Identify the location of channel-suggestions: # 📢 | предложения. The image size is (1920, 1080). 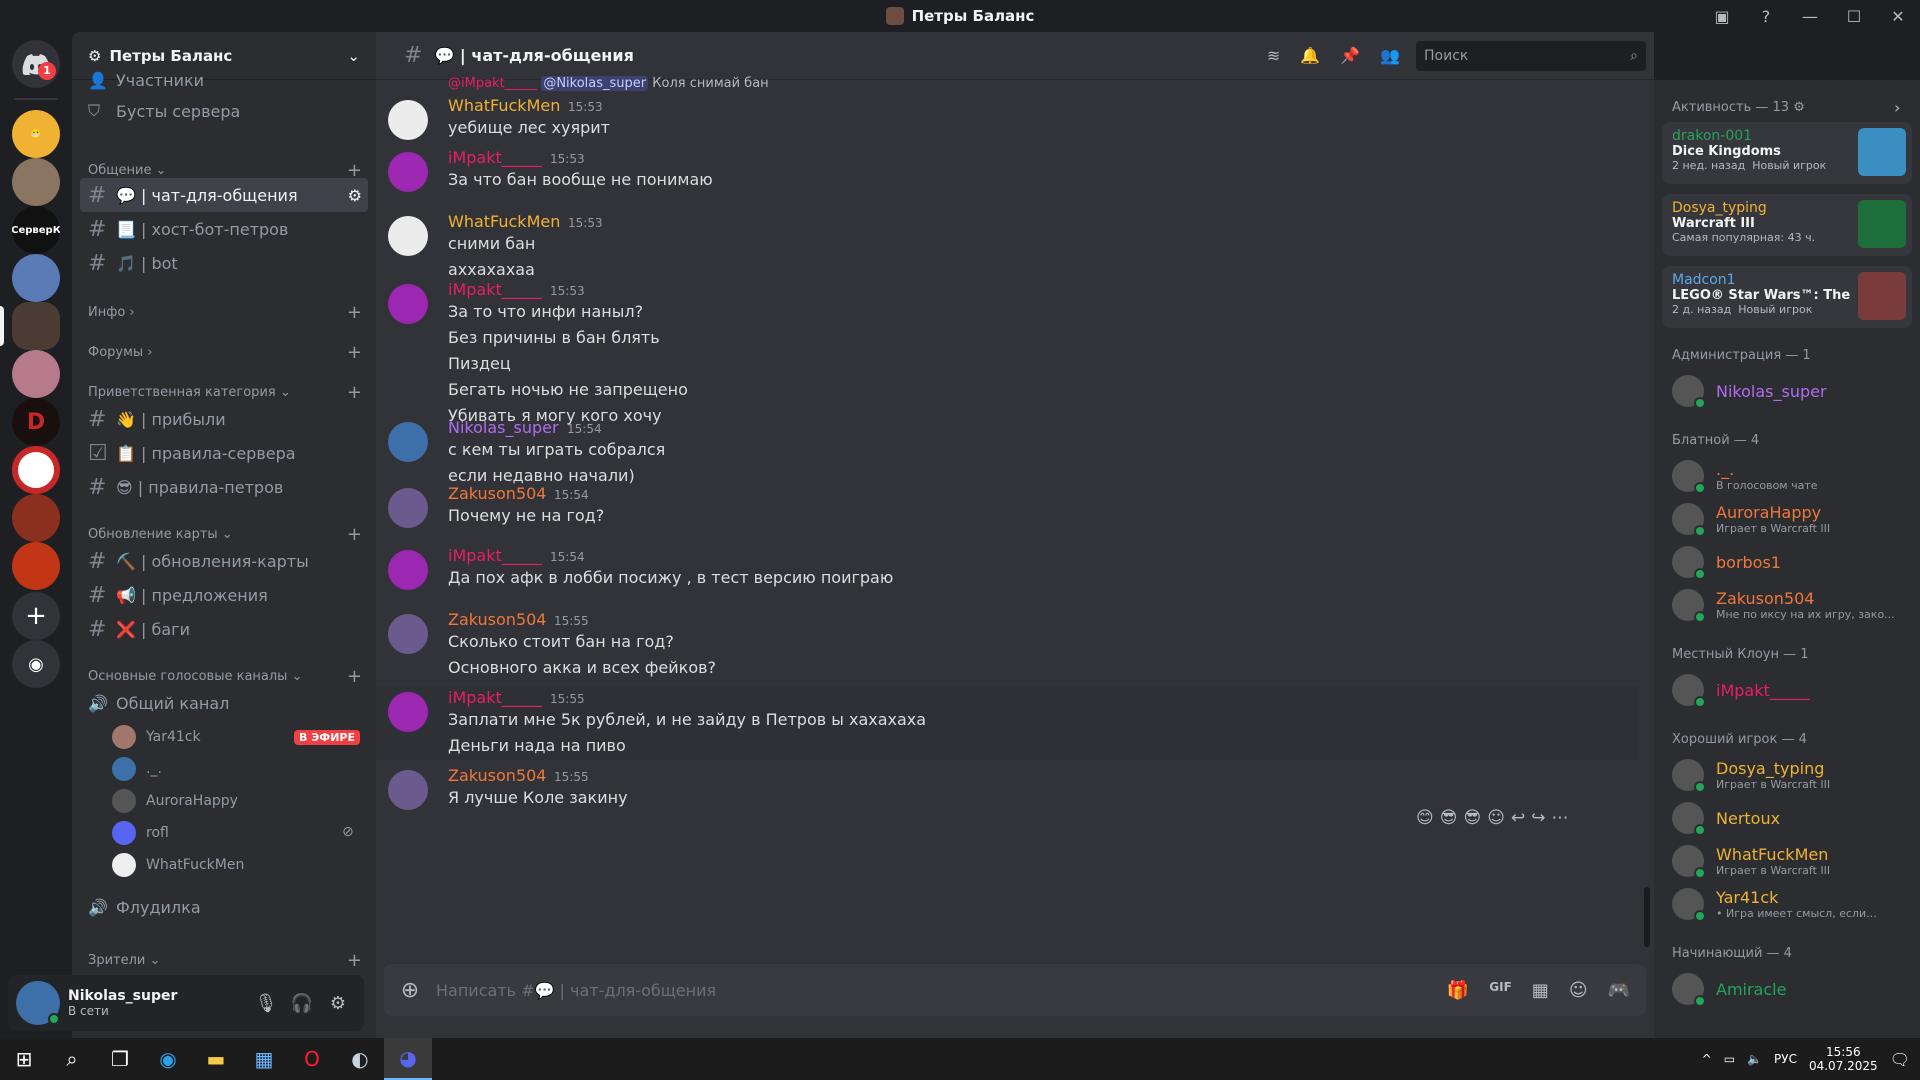
(224, 595).